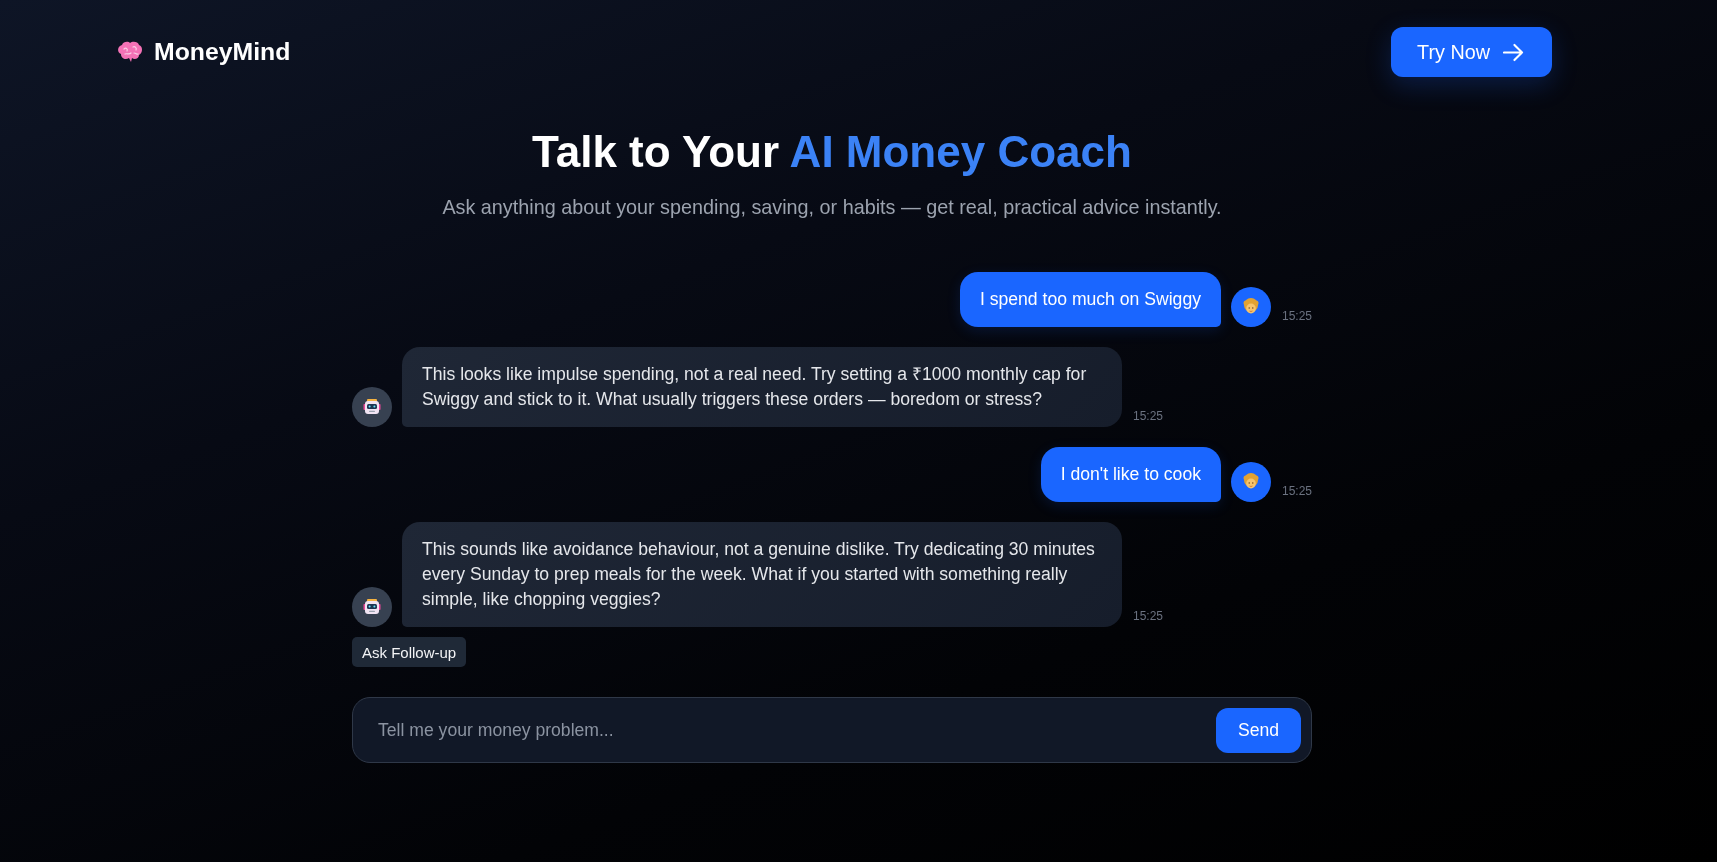  What do you see at coordinates (832, 152) in the screenshot?
I see `page-title: Talk to Your AI Money Coach` at bounding box center [832, 152].